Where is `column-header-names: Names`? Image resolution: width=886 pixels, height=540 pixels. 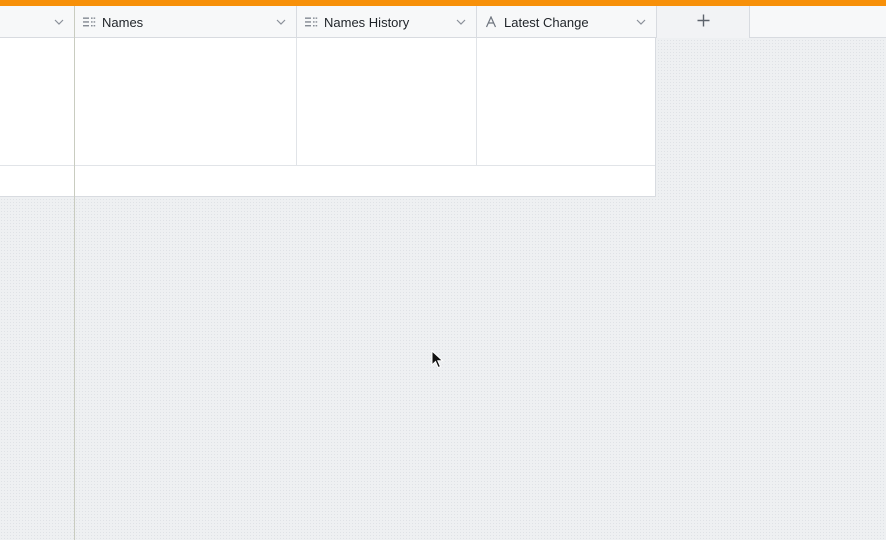 column-header-names: Names is located at coordinates (186, 22).